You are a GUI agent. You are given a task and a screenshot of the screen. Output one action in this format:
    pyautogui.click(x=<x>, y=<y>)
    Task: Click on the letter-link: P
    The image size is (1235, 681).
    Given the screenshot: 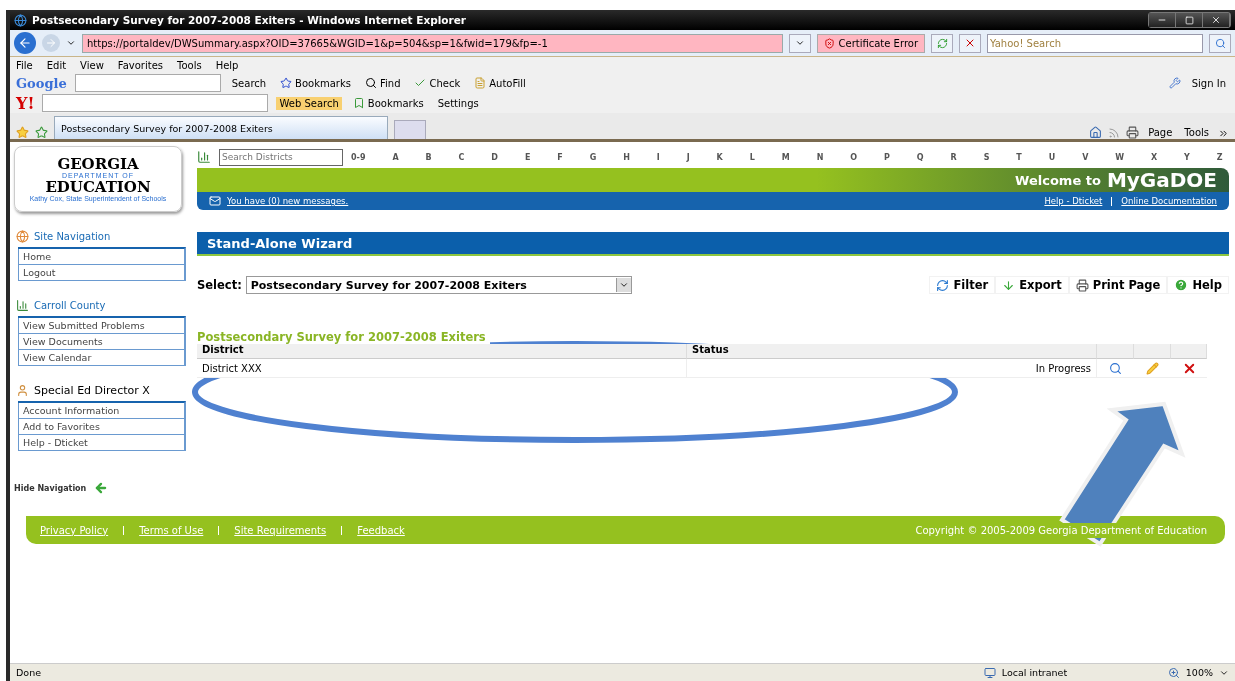 What is the action you would take?
    pyautogui.click(x=887, y=157)
    